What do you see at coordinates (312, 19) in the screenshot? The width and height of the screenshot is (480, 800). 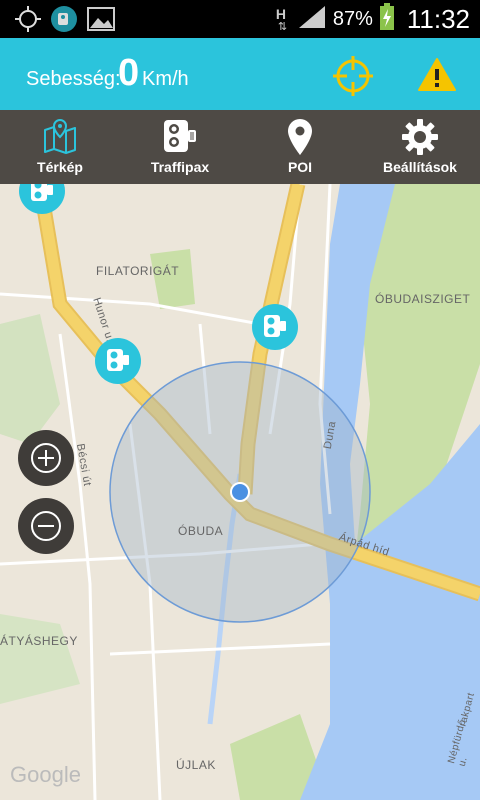 I see `signal-icon` at bounding box center [312, 19].